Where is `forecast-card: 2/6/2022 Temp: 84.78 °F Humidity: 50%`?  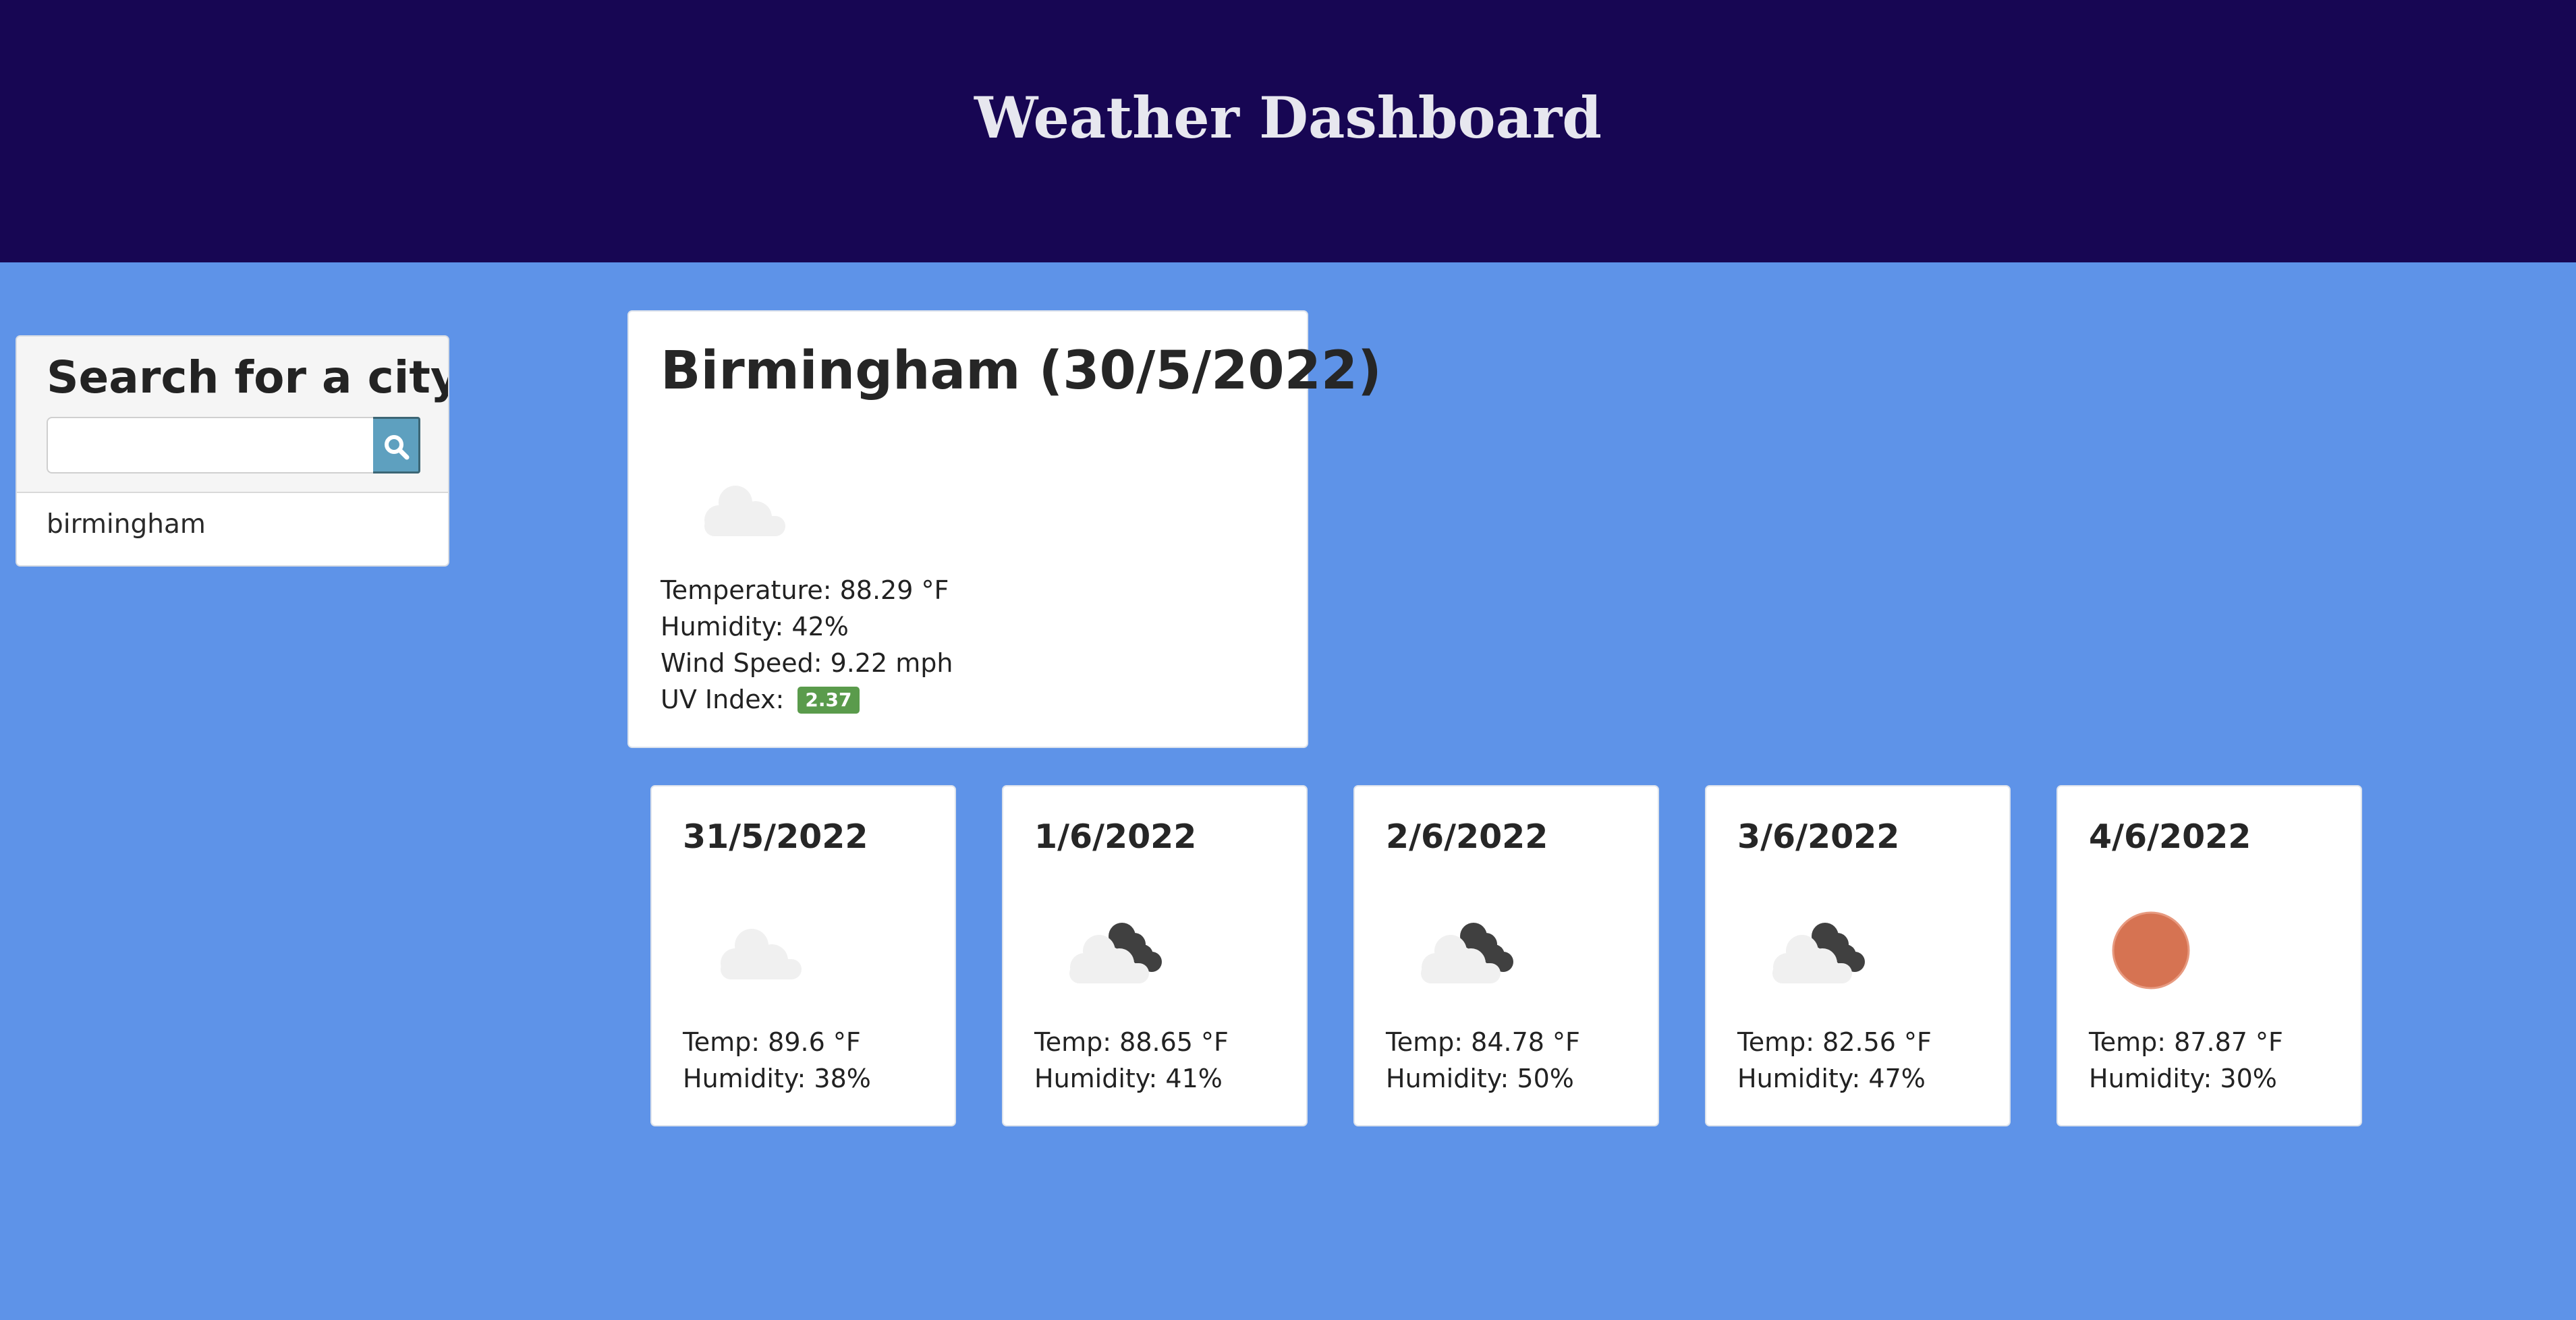
forecast-card: 2/6/2022 Temp: 84.78 °F Humidity: 50% is located at coordinates (1506, 956).